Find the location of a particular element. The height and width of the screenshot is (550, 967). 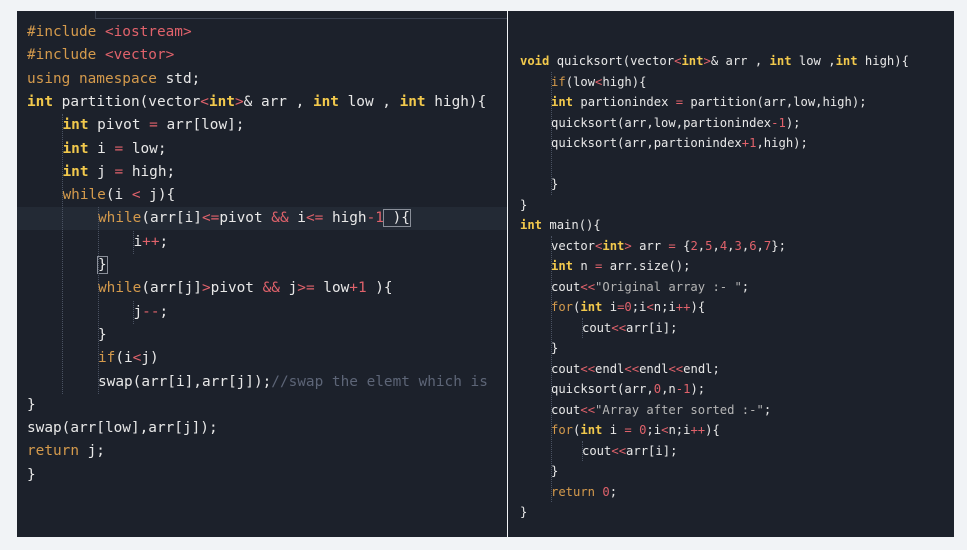

code-token: (arr[i] is located at coordinates (171, 218).